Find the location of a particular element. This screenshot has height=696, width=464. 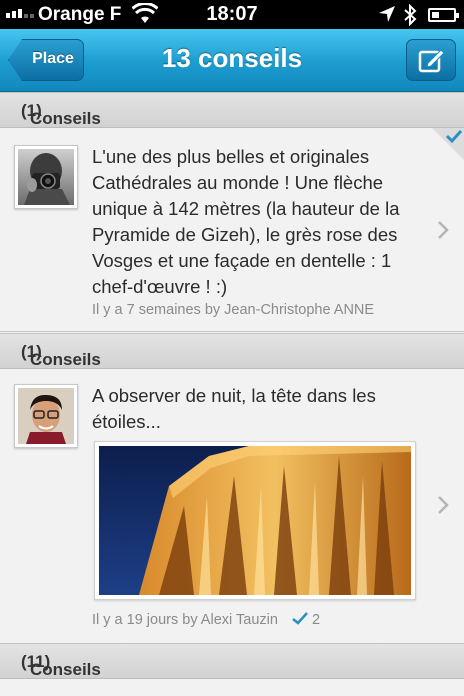

compose-icon is located at coordinates (431, 61).